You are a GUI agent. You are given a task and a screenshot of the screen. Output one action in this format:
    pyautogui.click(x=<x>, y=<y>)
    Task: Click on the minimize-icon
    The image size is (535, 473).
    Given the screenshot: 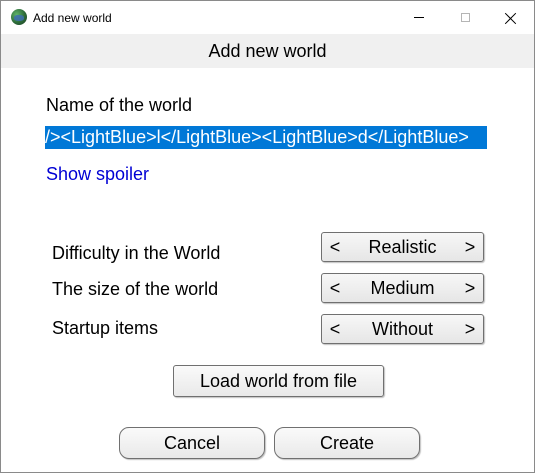 What is the action you would take?
    pyautogui.click(x=419, y=17)
    